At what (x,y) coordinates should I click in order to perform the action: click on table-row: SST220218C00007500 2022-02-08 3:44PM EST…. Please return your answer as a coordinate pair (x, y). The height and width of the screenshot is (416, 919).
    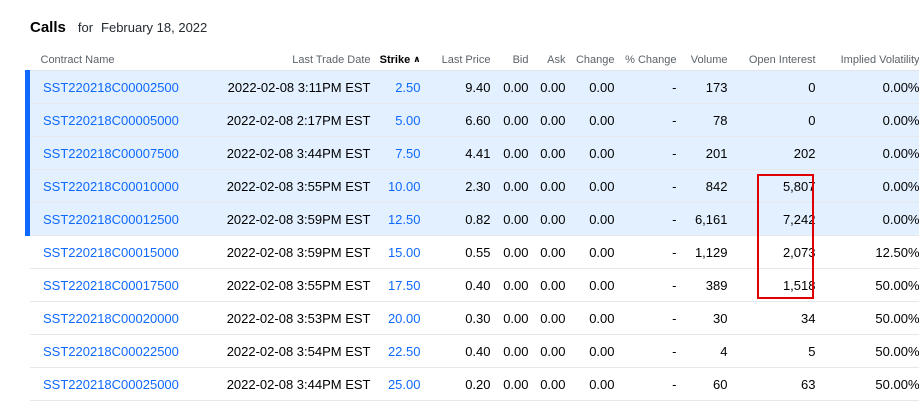
    Looking at the image, I should click on (472, 153).